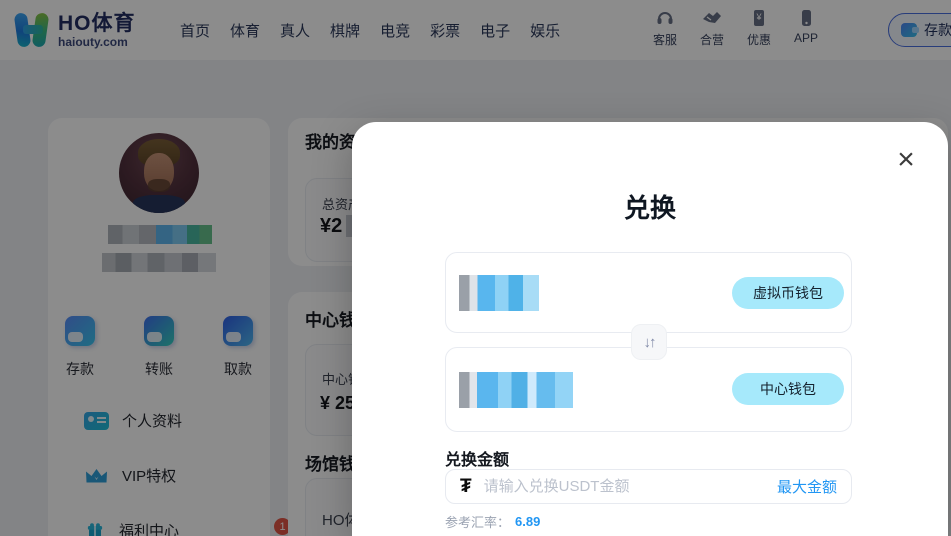 This screenshot has width=951, height=536. Describe the element at coordinates (466, 486) in the screenshot. I see `usdt-currency-icon: ₮` at that location.